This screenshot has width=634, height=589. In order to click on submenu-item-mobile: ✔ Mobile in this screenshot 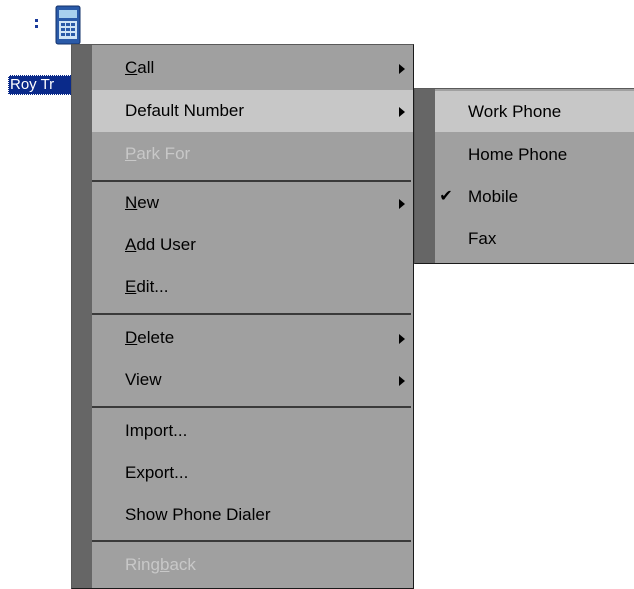, I will do `click(534, 196)`.